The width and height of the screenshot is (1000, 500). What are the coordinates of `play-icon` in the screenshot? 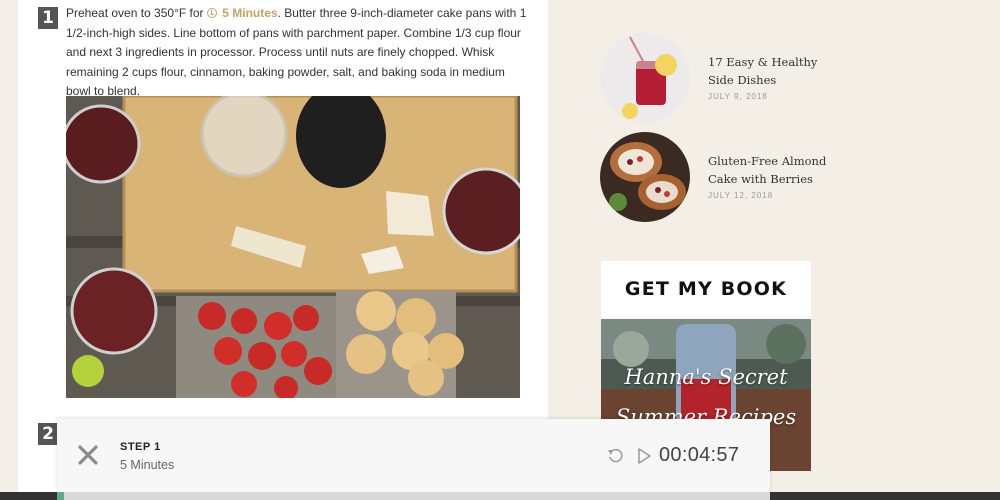 It's located at (644, 456).